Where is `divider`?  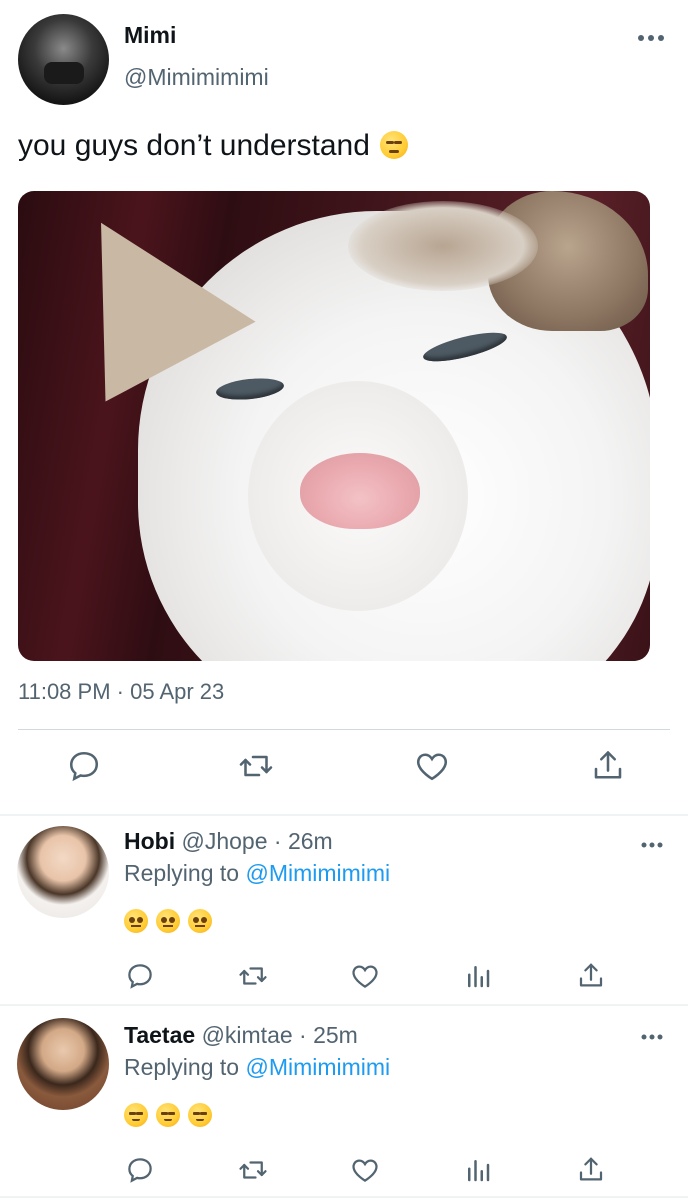 divider is located at coordinates (344, 729).